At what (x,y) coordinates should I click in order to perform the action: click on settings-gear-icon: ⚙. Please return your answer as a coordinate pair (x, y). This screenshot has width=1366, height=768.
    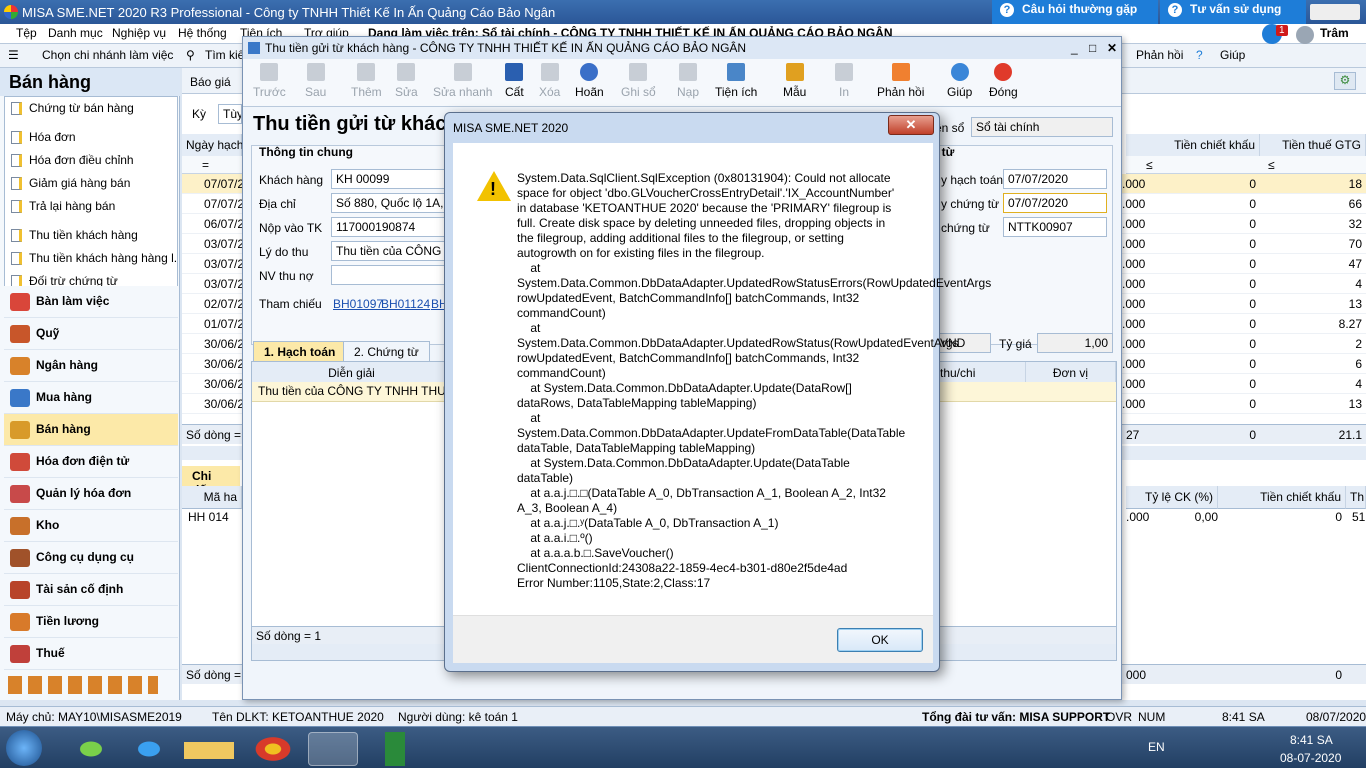
    Looking at the image, I should click on (1345, 81).